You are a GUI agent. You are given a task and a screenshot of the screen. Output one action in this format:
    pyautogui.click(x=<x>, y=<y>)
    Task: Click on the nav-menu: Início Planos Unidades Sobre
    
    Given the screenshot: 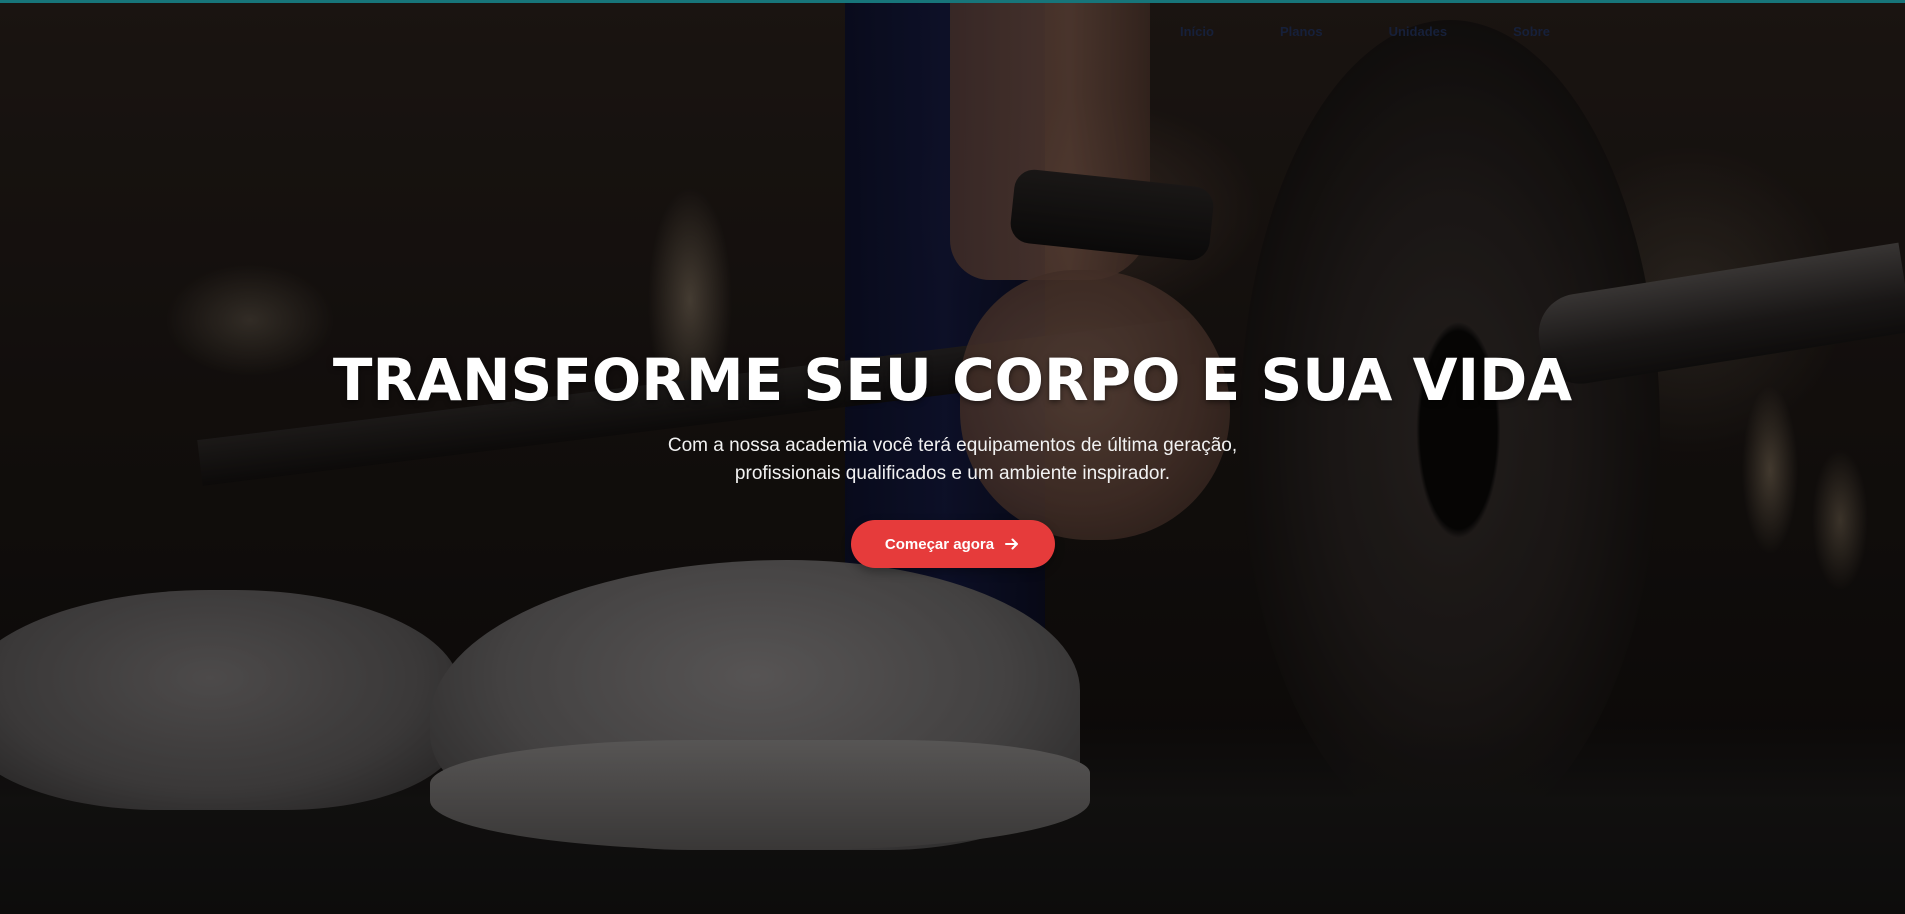 What is the action you would take?
    pyautogui.click(x=1365, y=31)
    